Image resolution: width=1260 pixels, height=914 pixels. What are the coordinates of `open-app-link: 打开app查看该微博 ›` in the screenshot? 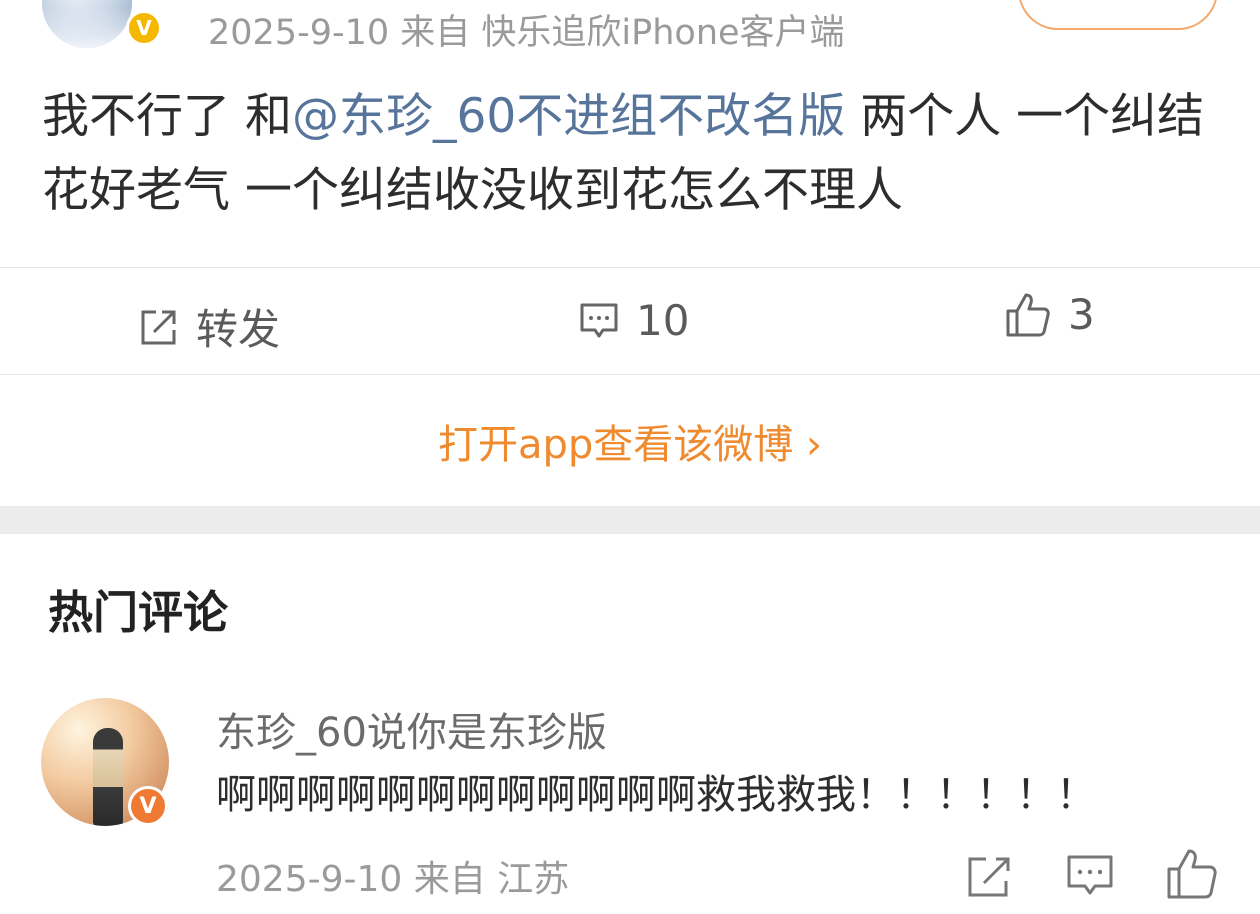 It's located at (630, 441).